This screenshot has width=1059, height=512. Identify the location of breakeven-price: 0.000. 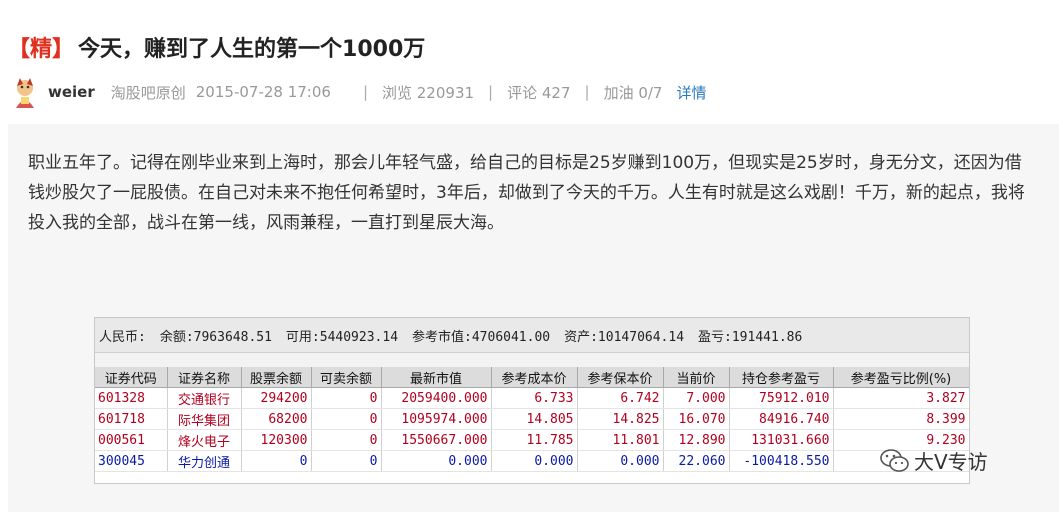
(620, 461).